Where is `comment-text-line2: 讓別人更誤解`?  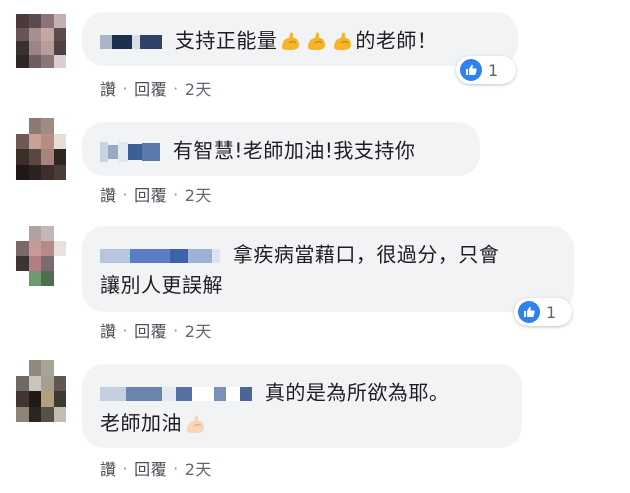 comment-text-line2: 讓別人更誤解 is located at coordinates (161, 284).